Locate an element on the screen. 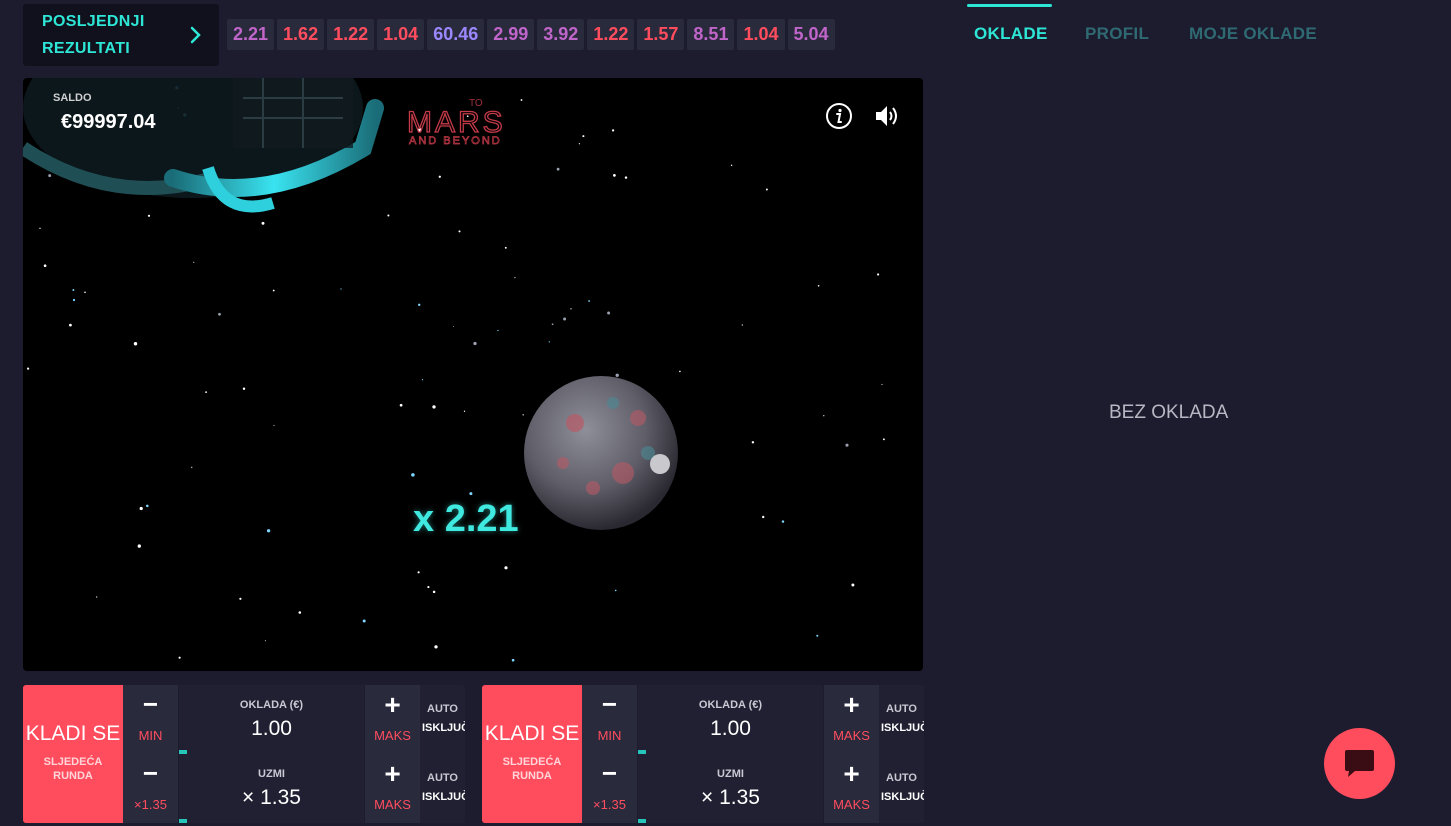  minus-icon: − is located at coordinates (150, 773).